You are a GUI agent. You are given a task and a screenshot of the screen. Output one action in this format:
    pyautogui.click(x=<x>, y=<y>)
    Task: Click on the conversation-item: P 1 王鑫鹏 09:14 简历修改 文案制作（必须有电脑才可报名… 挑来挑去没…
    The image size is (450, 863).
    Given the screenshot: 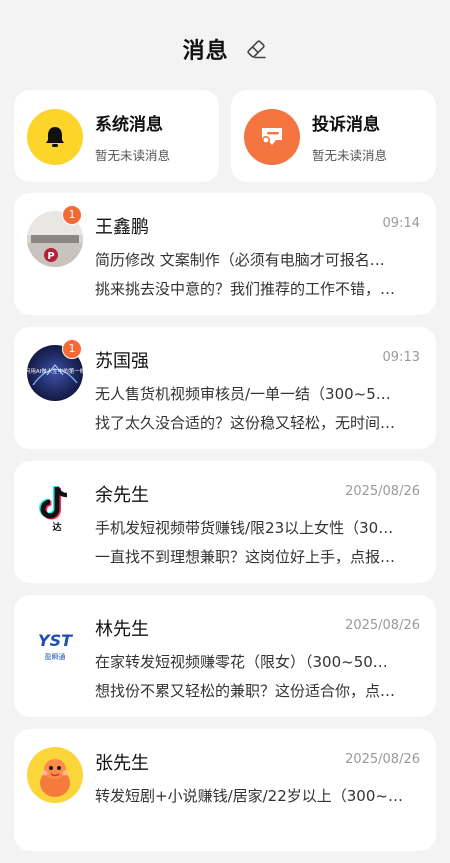 What is the action you would take?
    pyautogui.click(x=225, y=254)
    